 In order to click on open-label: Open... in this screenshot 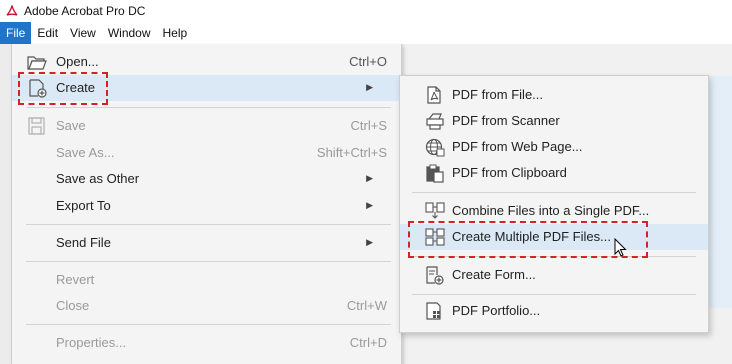, I will do `click(77, 61)`.